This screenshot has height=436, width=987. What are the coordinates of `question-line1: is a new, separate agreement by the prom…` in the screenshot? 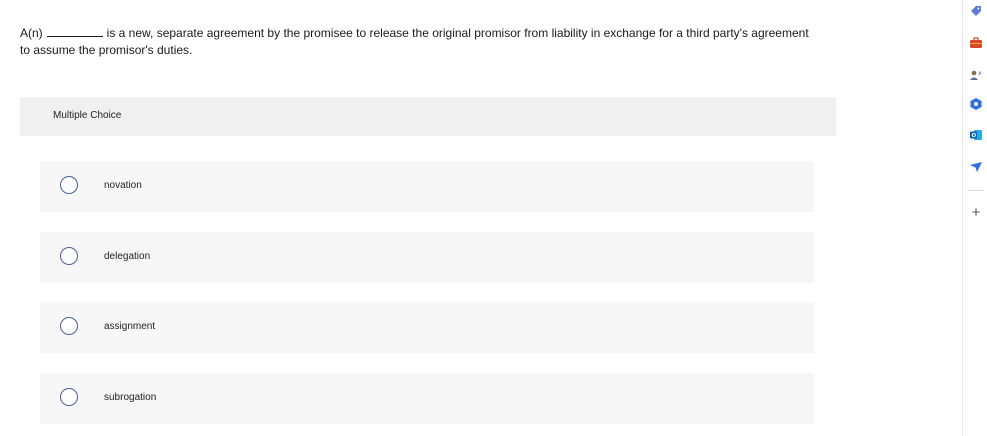 It's located at (457, 33).